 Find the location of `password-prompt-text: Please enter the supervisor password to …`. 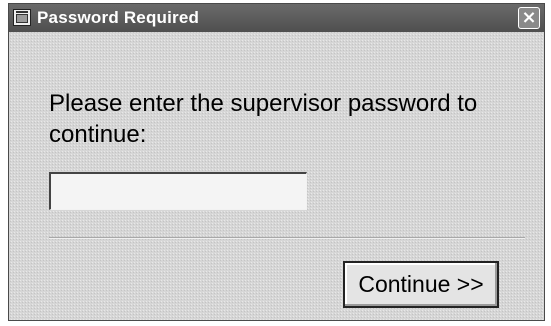

password-prompt-text: Please enter the supervisor password to … is located at coordinates (263, 119).